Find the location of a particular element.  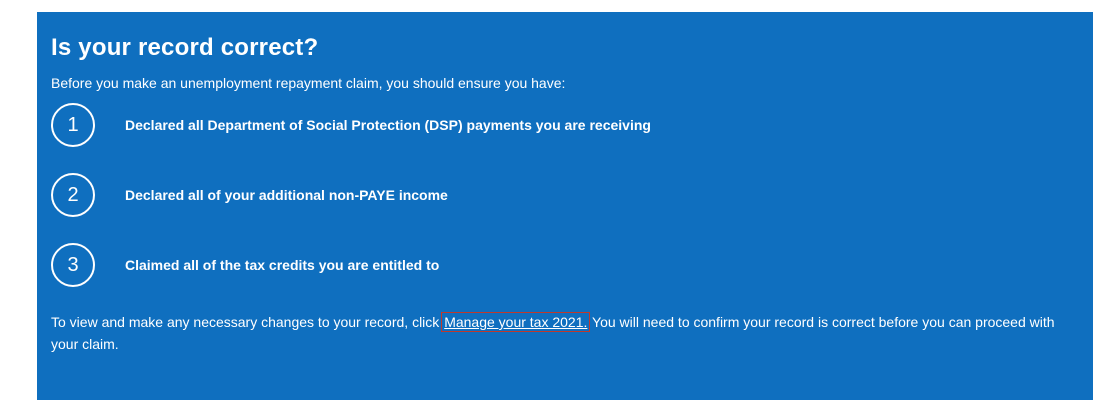

step-number-2: 2 is located at coordinates (73, 195).